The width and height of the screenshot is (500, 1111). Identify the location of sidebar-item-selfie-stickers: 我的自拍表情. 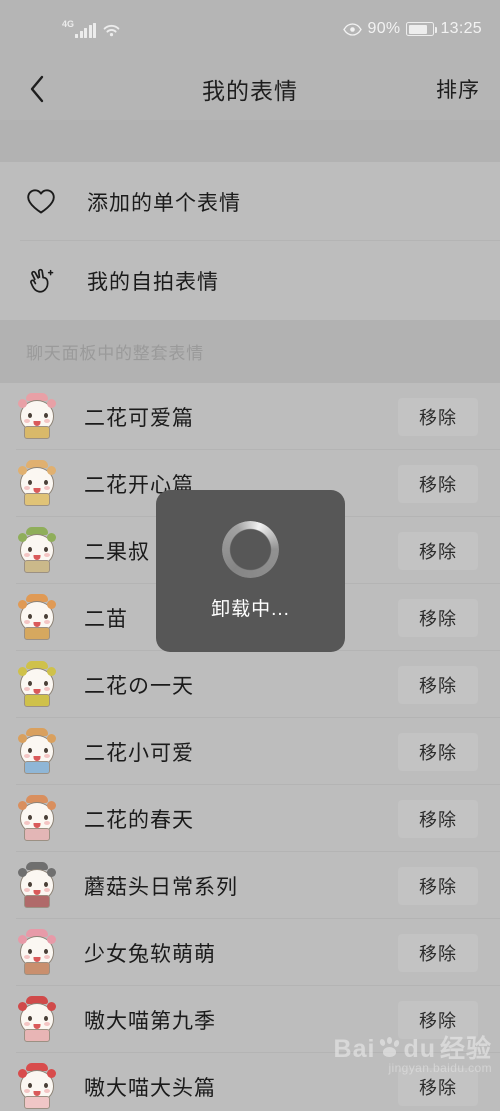
(250, 280).